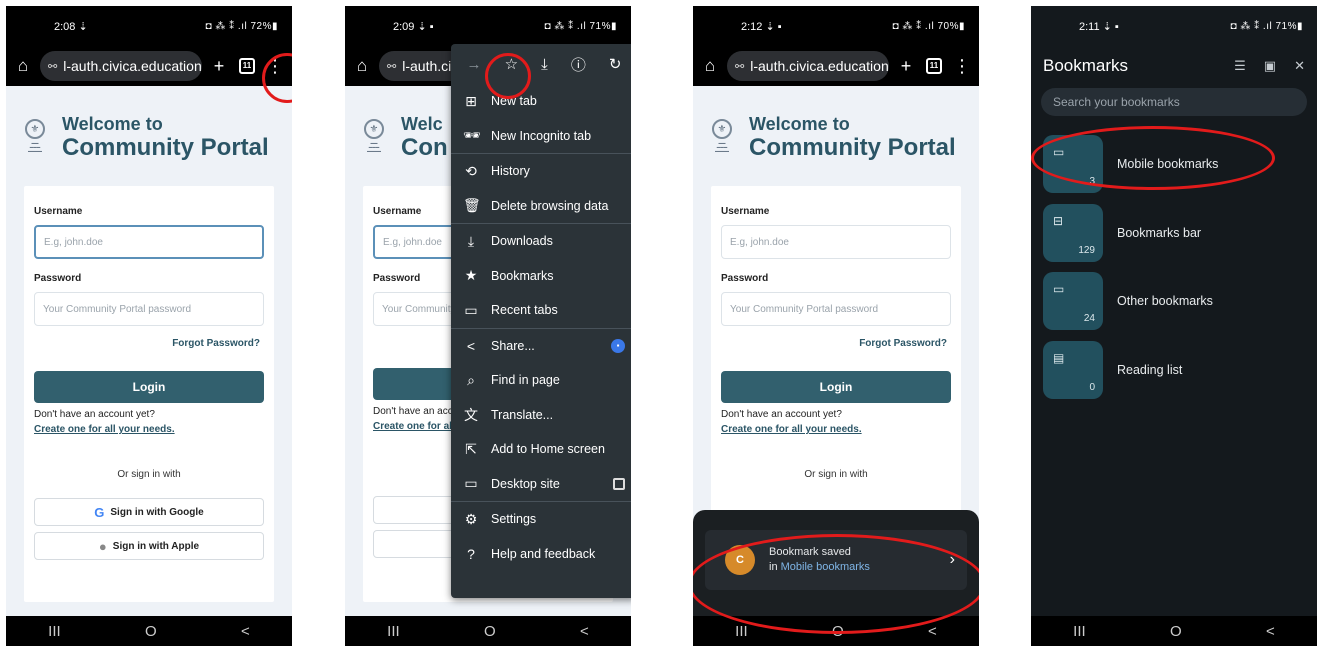 This screenshot has height=646, width=1319. Describe the element at coordinates (952, 560) in the screenshot. I see `chevron-right-icon: ›` at that location.